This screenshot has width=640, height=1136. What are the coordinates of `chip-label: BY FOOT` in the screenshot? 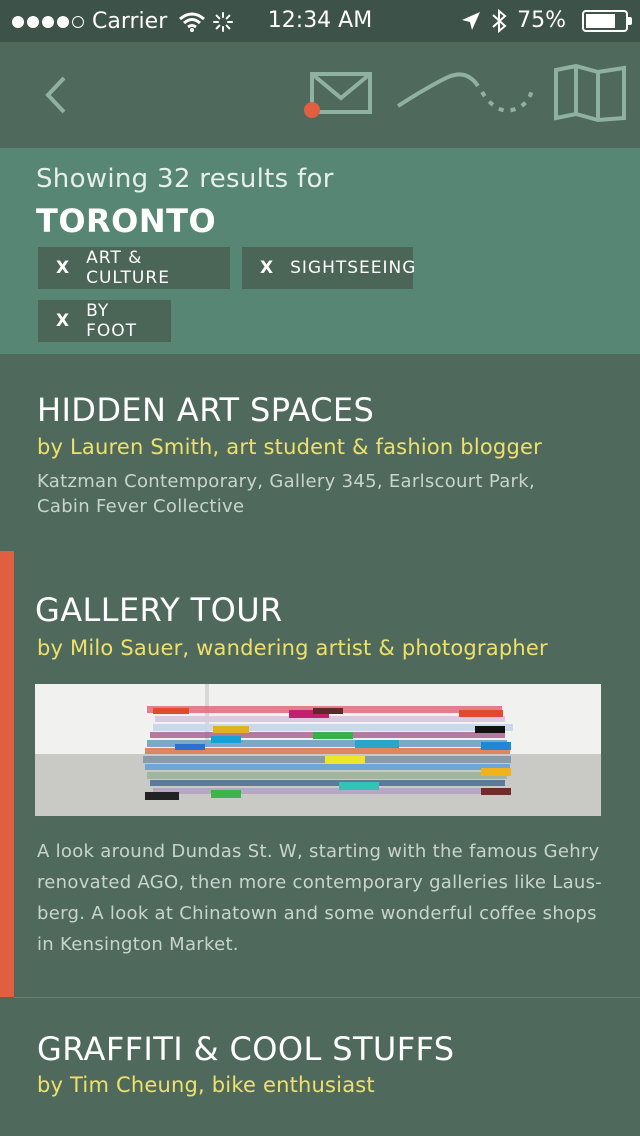 It's located at (112, 321).